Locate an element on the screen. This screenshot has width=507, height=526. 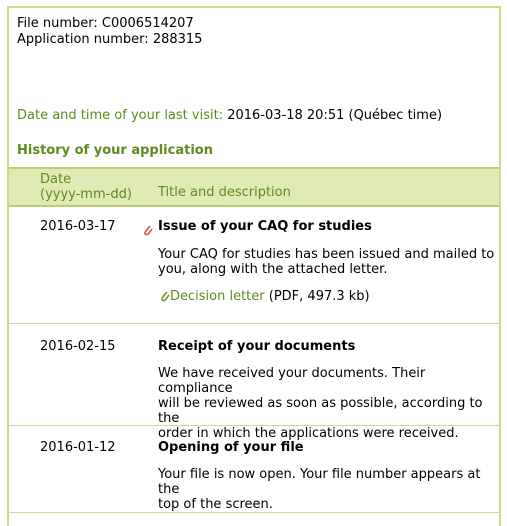
row-title: Receipt of your documents is located at coordinates (257, 346).